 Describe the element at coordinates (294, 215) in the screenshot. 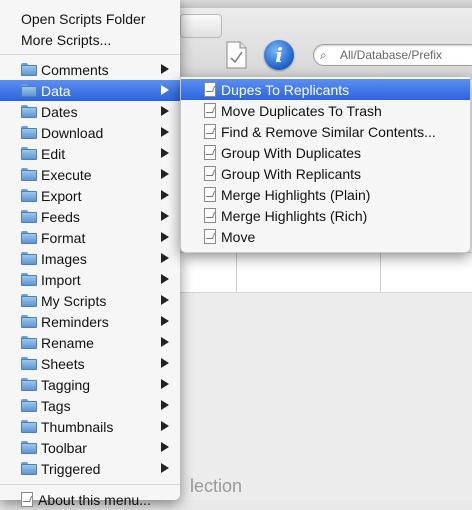

I see `submenu-item-label: Merge Highlights (Rich)` at that location.